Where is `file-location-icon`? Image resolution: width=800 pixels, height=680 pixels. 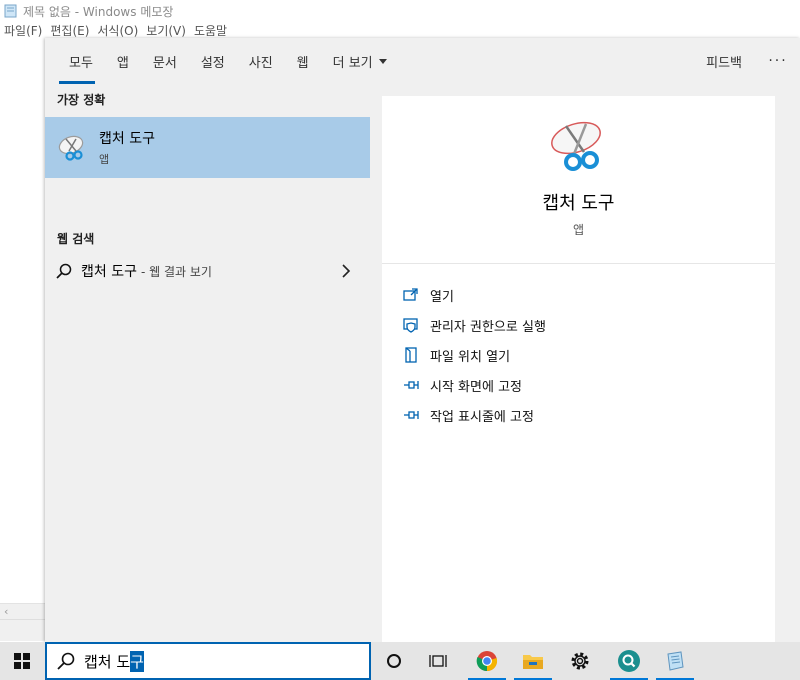
file-location-icon is located at coordinates (411, 355).